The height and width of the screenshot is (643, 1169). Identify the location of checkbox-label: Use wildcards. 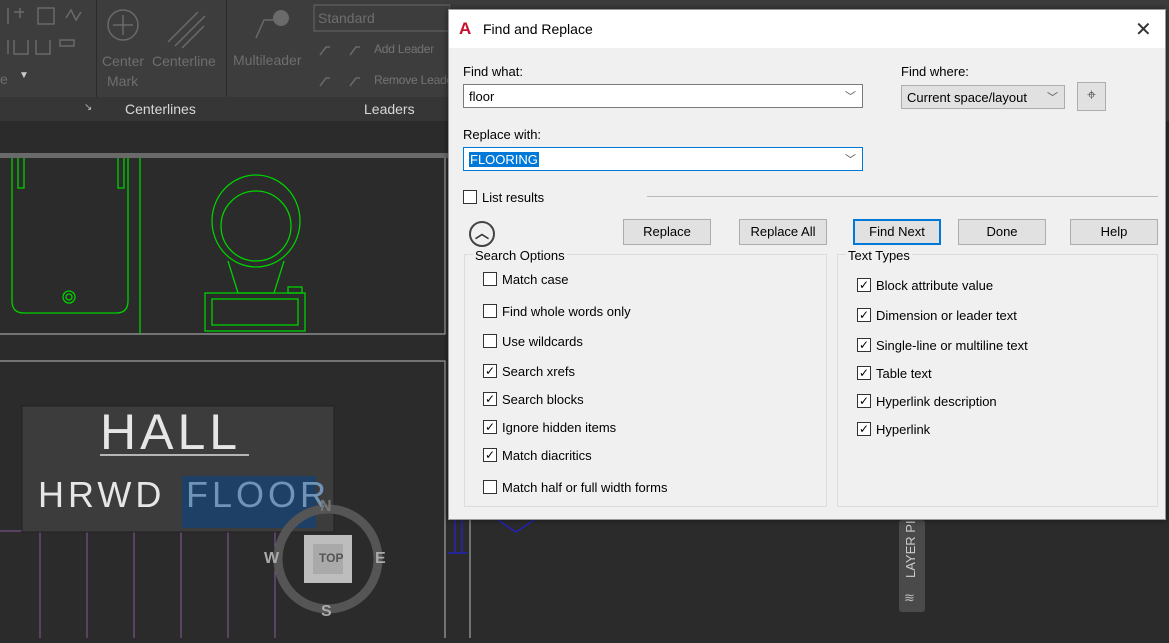
(542, 341).